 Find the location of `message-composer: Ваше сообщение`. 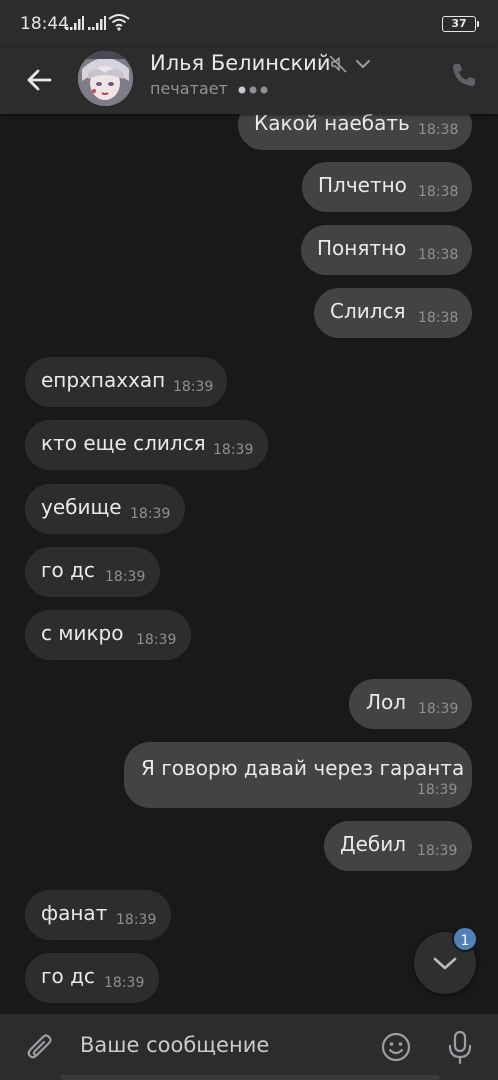

message-composer: Ваше сообщение is located at coordinates (249, 1047).